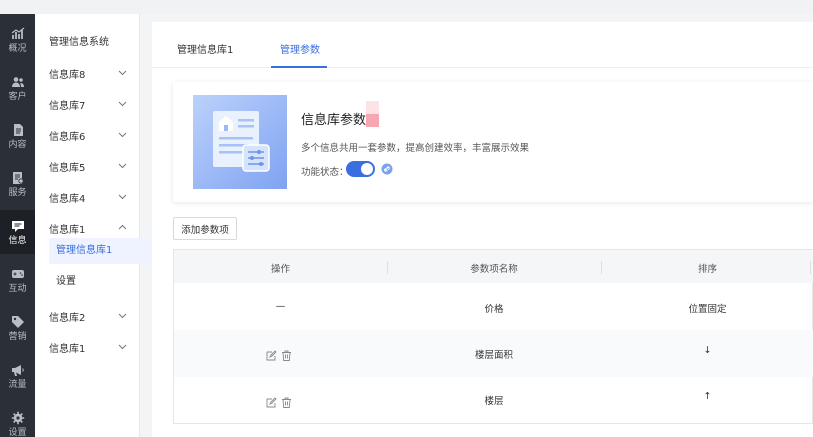 This screenshot has height=437, width=813. I want to click on rail-item-content: 内容, so click(17, 136).